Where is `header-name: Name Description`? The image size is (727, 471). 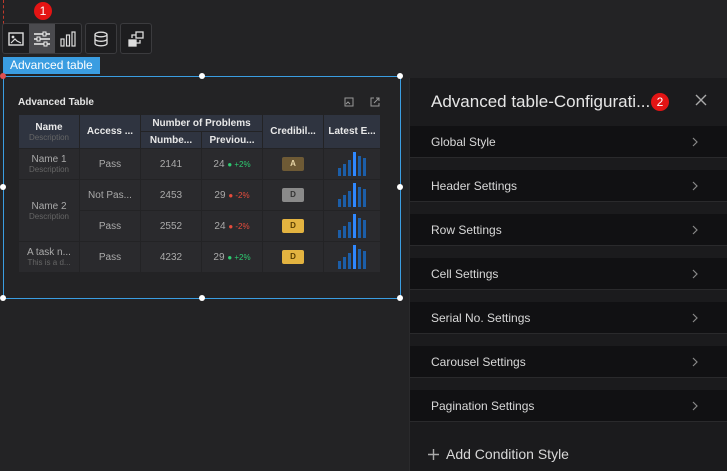
header-name: Name Description is located at coordinates (49, 131).